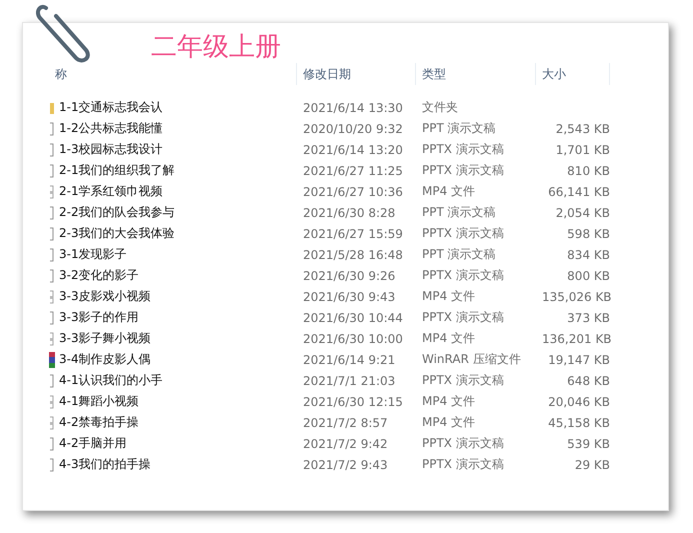 Image resolution: width=693 pixels, height=533 pixels. I want to click on modified-date: 2021/6/30 10:00, so click(353, 339).